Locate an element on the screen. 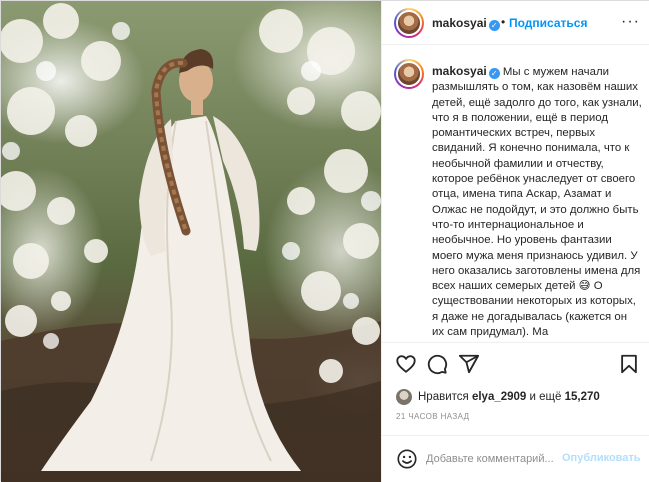  smiley-icon is located at coordinates (407, 459).